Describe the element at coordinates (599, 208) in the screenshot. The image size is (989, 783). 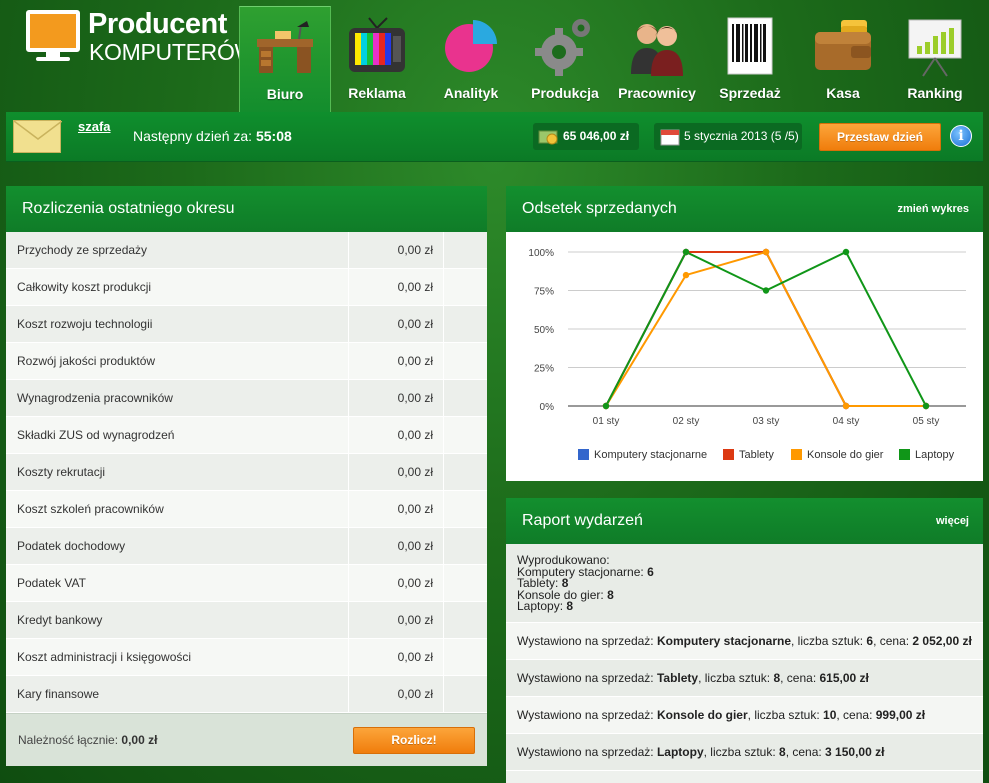
I see `sales-chart-title: Odsetek sprzedanych` at that location.